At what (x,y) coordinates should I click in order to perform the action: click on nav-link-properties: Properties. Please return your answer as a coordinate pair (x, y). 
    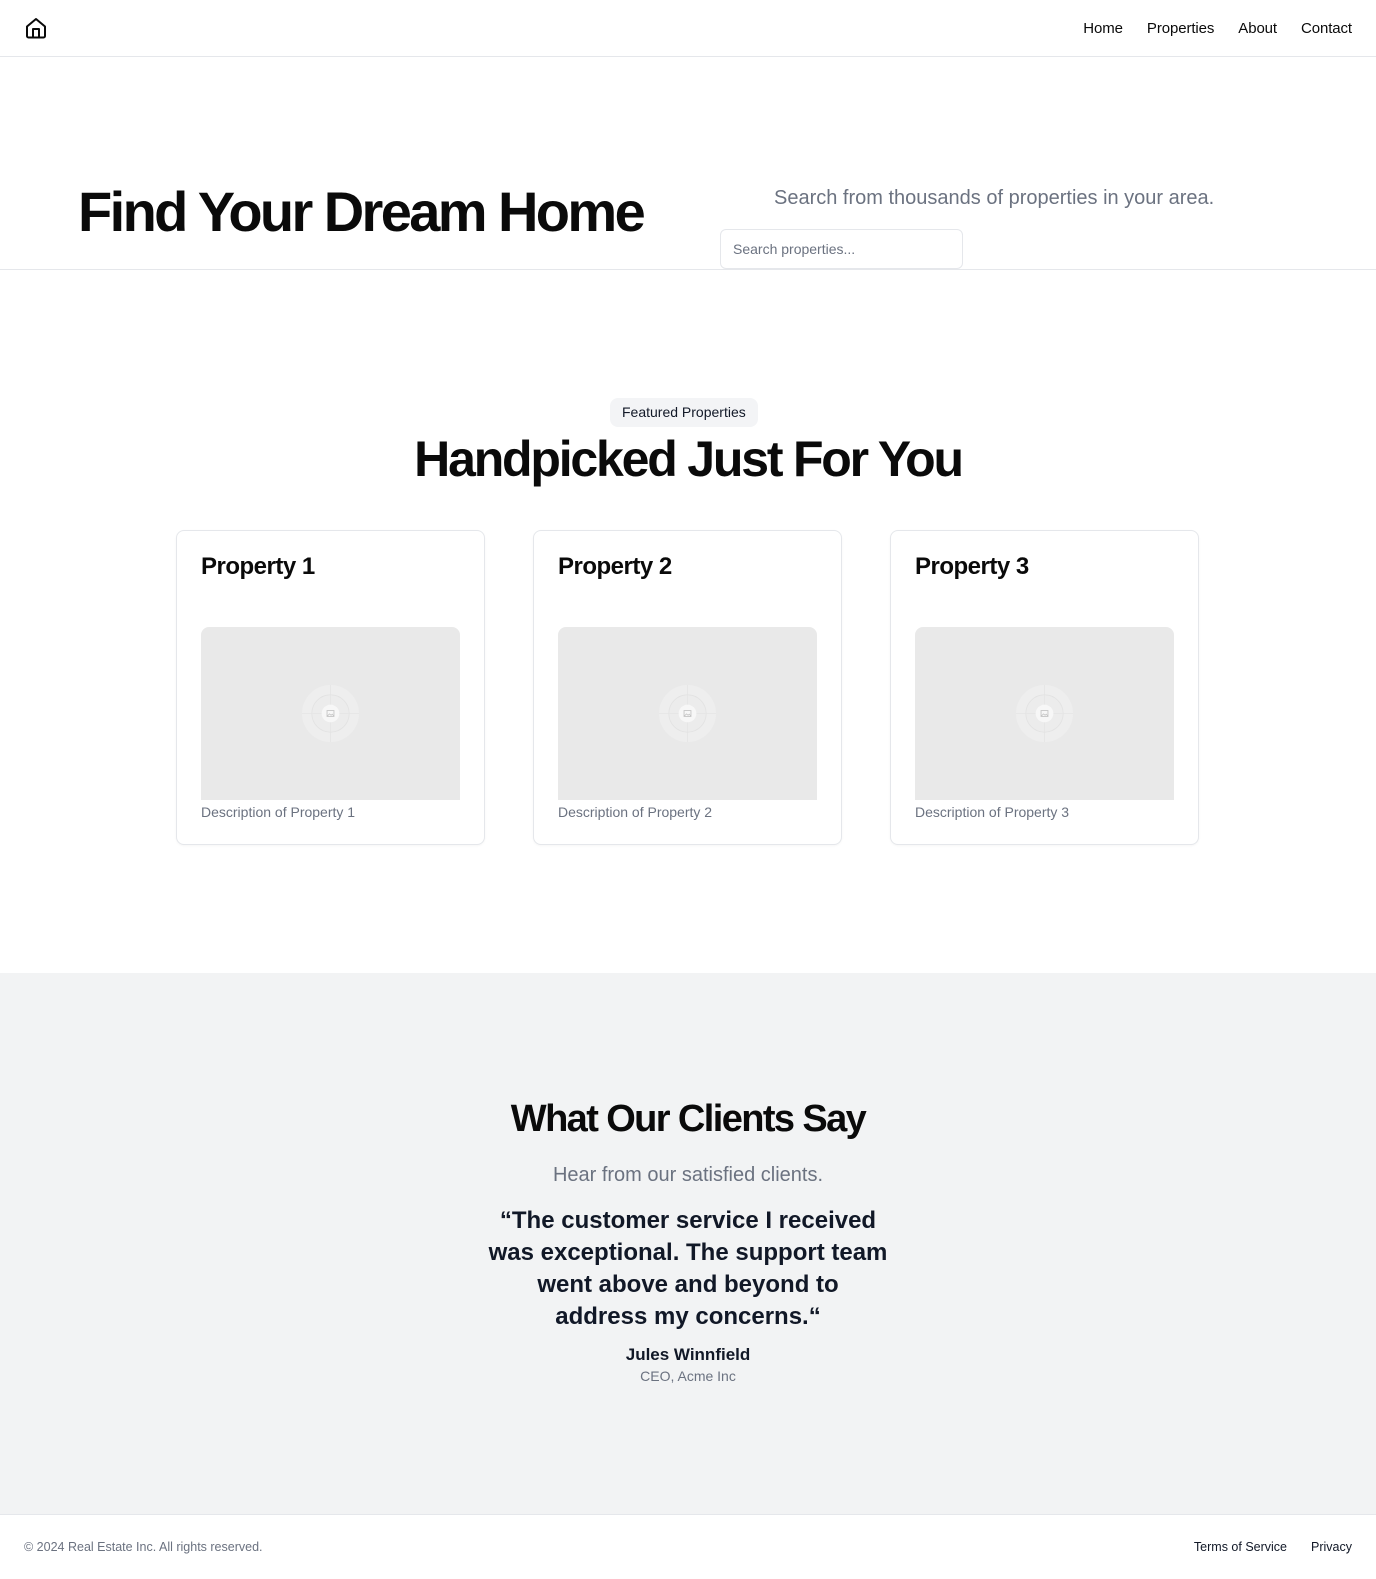
    Looking at the image, I should click on (1180, 28).